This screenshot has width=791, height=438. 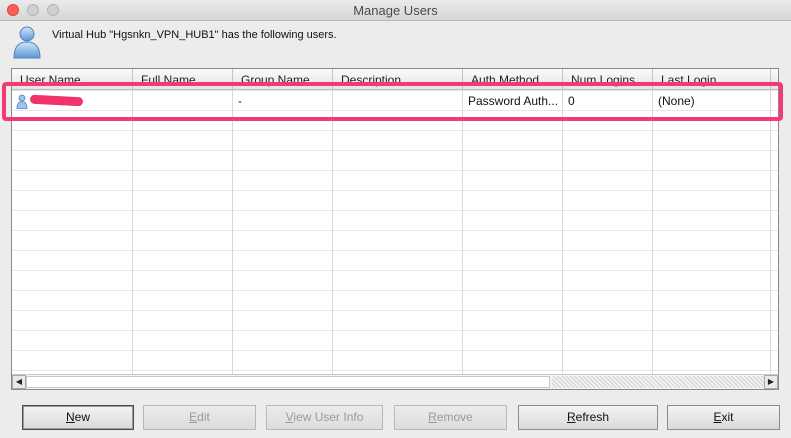 What do you see at coordinates (328, 417) in the screenshot?
I see `view-user-info-button-label: iew User Info` at bounding box center [328, 417].